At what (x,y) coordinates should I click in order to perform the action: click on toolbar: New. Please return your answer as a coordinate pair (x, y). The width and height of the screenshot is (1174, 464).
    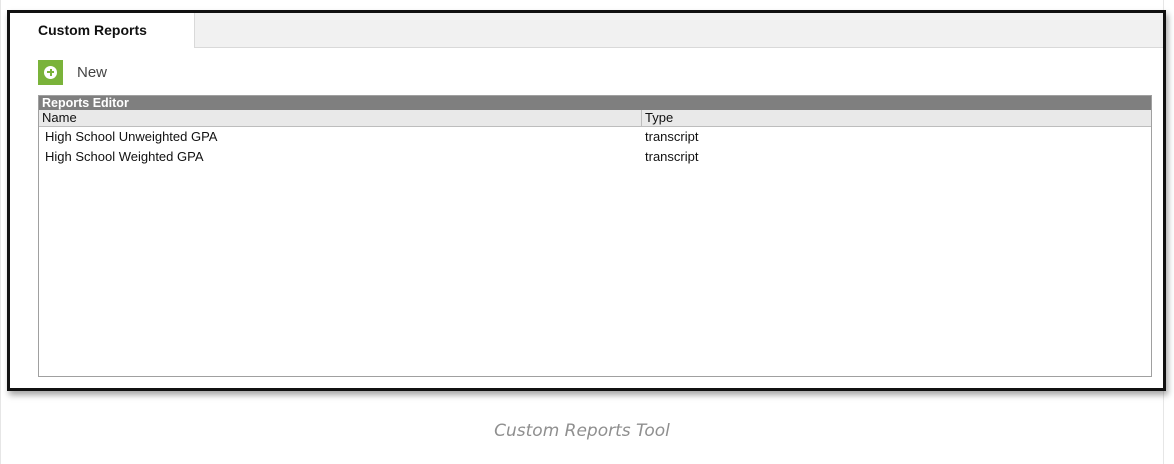
    Looking at the image, I should click on (72, 72).